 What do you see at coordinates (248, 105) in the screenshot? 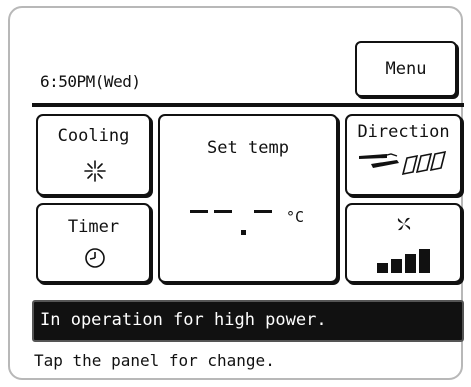
I see `header-divider` at bounding box center [248, 105].